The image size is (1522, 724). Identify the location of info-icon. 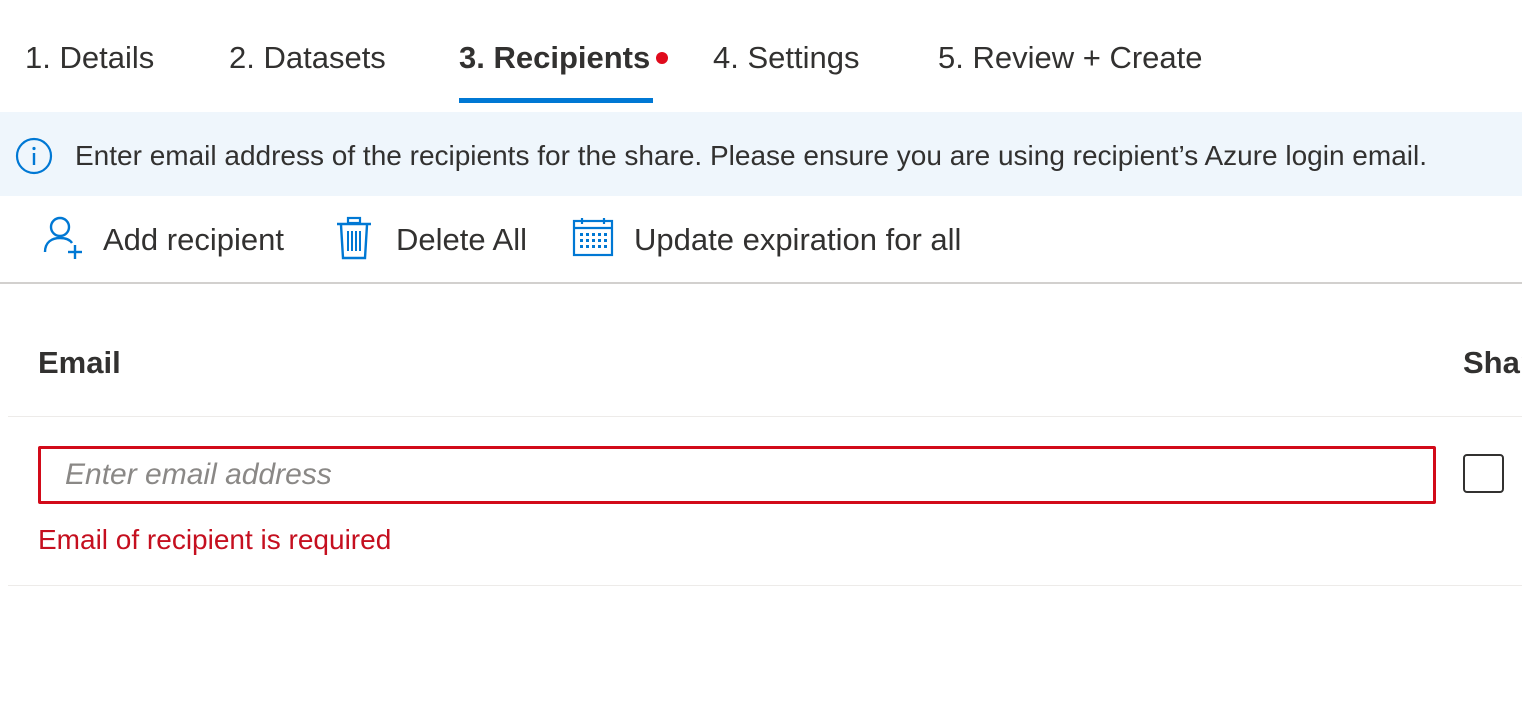
(34, 156).